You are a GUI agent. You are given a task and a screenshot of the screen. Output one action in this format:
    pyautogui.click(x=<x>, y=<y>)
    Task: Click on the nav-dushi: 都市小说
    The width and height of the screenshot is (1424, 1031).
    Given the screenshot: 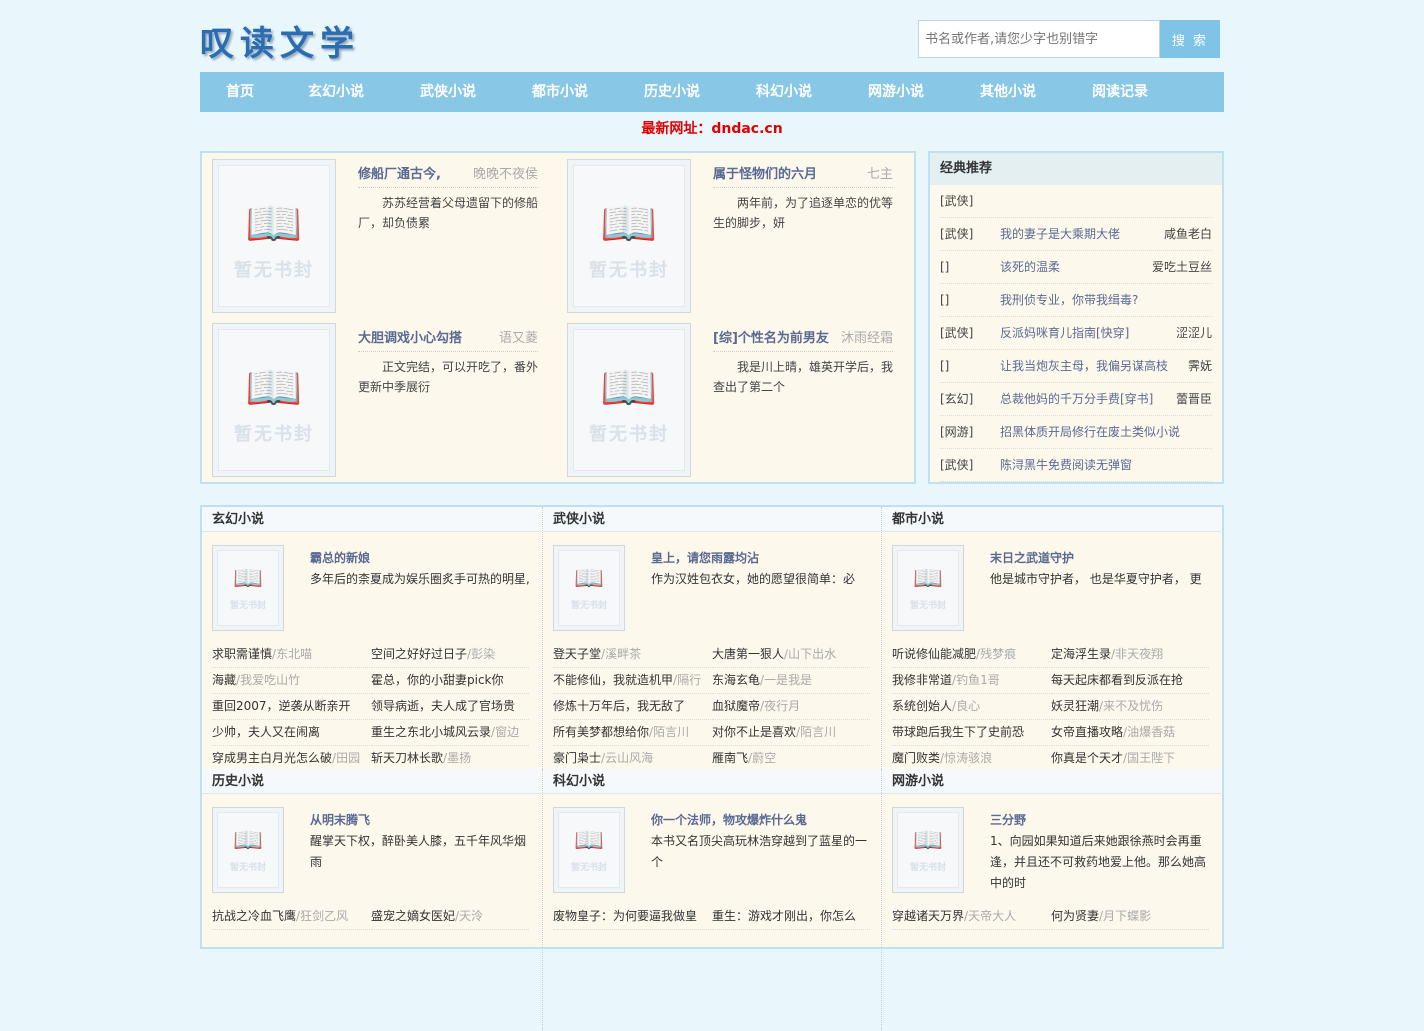 What is the action you would take?
    pyautogui.click(x=560, y=92)
    